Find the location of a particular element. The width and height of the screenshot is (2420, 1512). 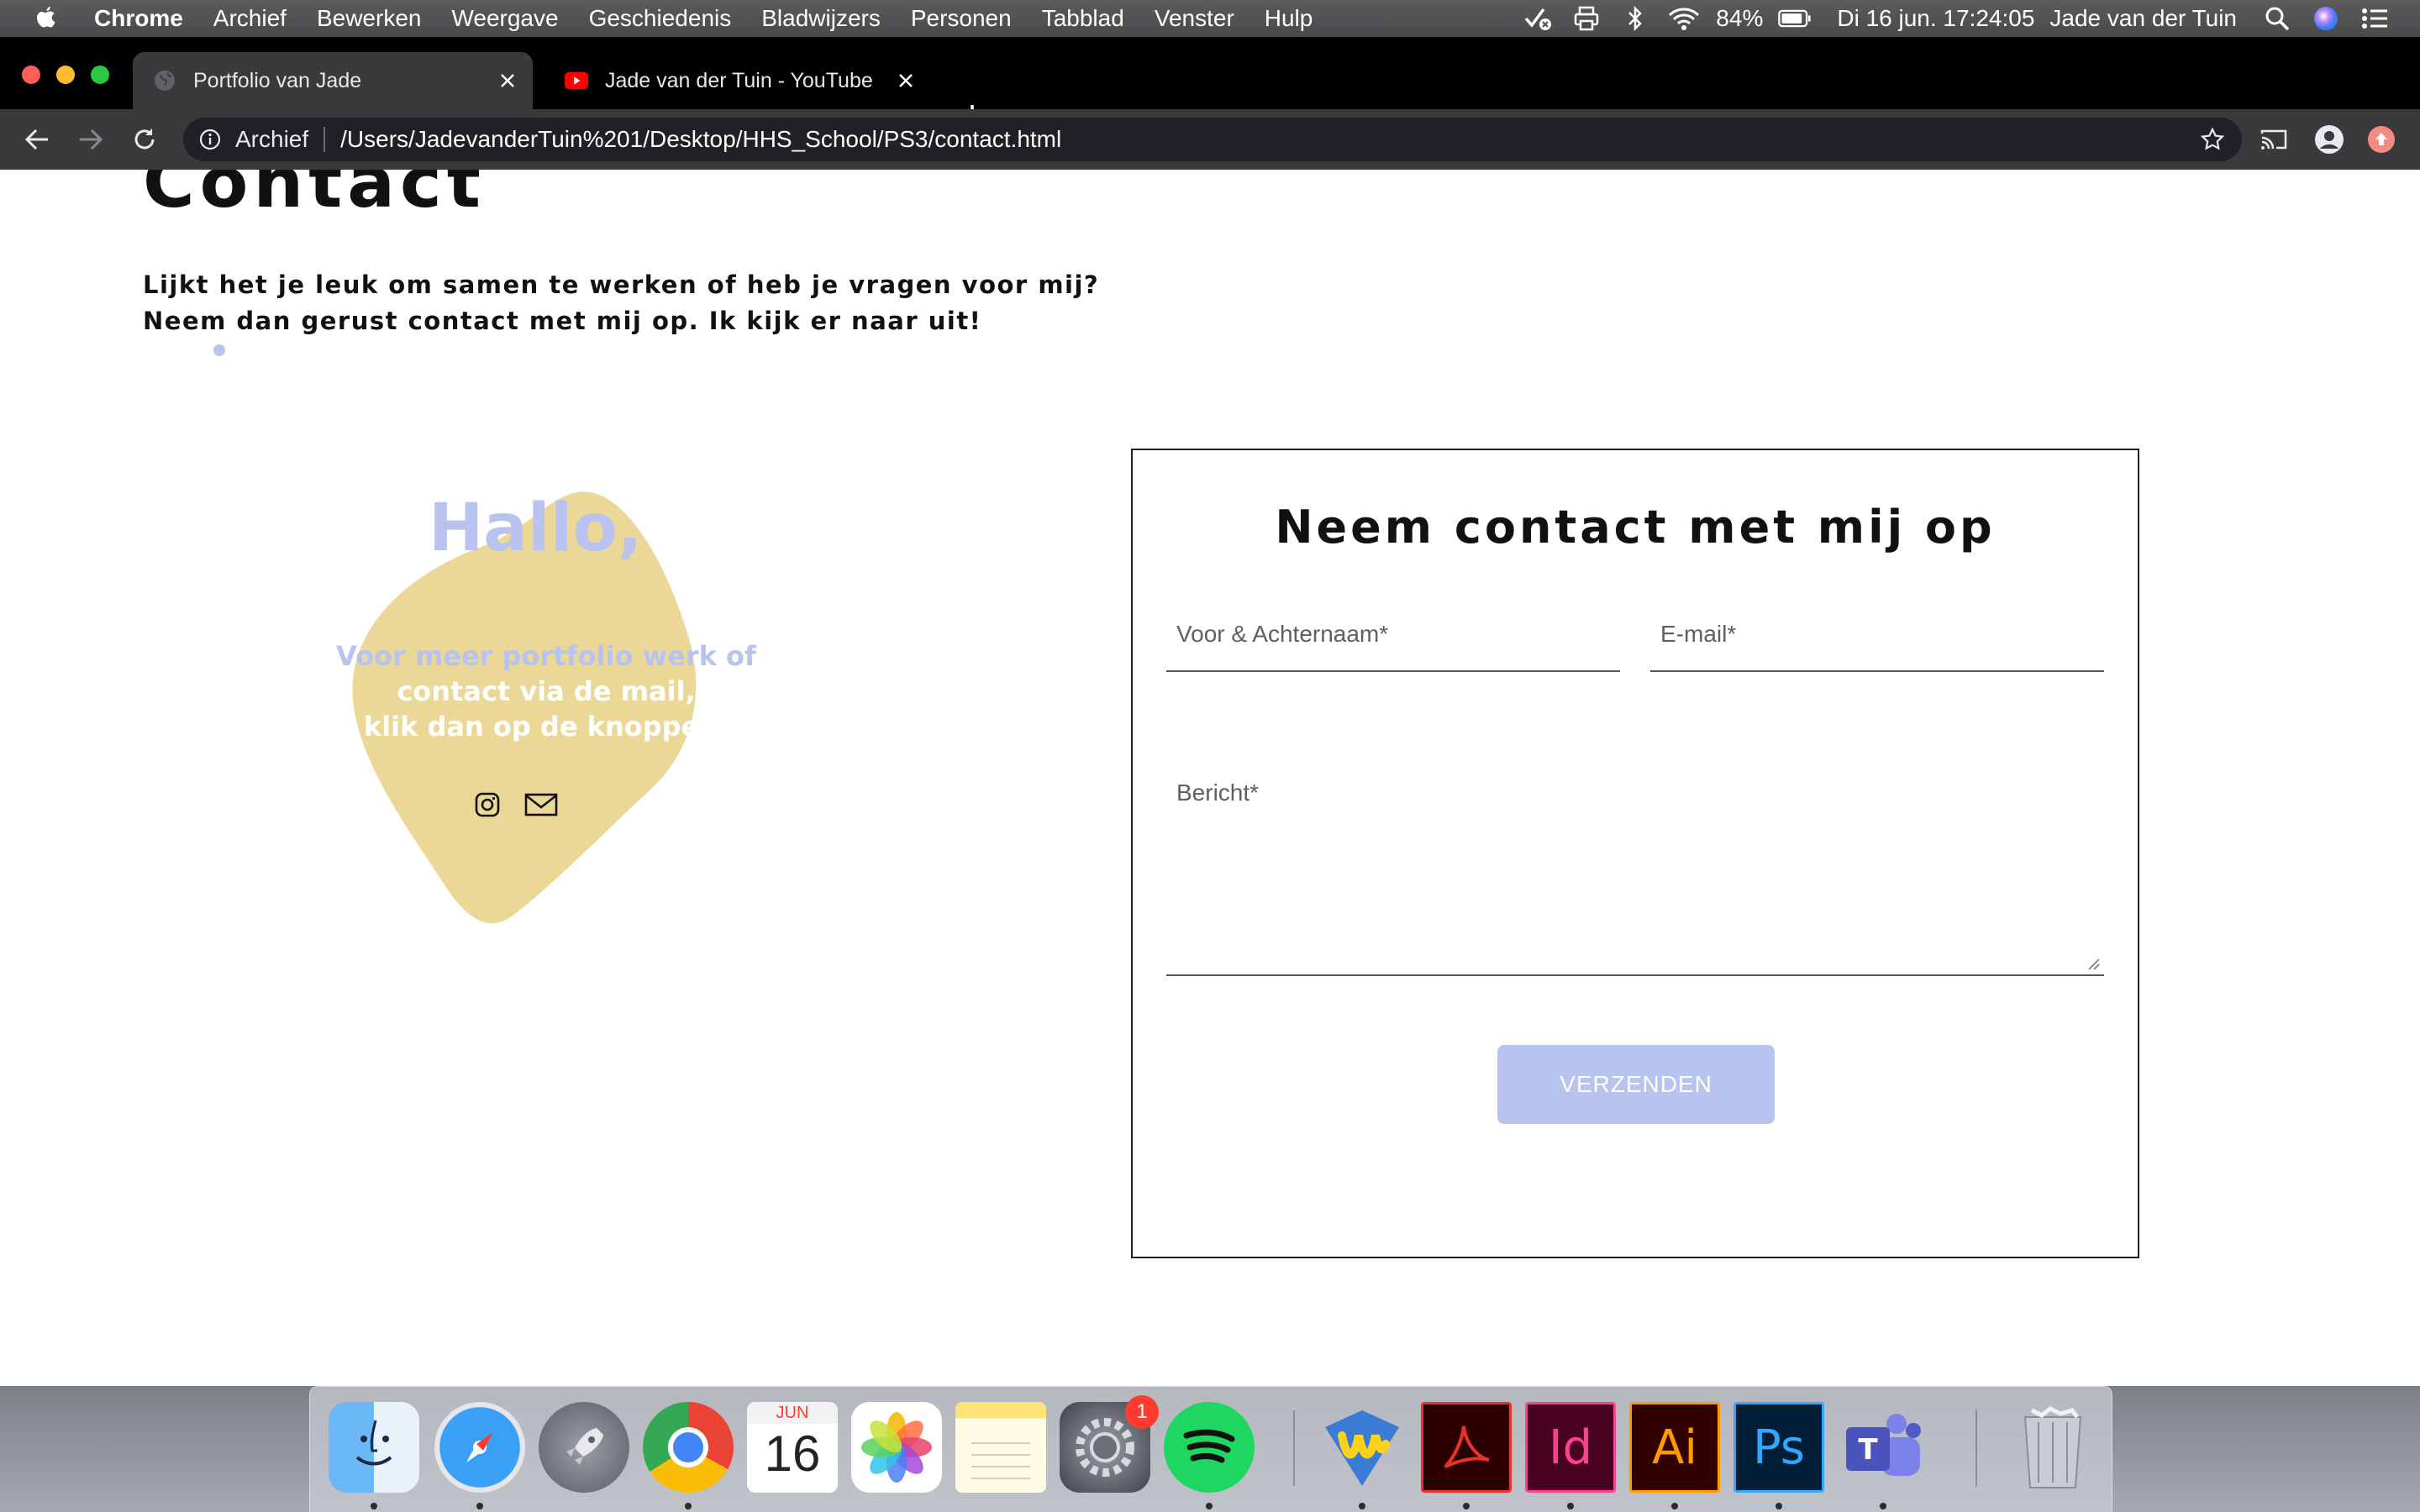

indesign-label: Id is located at coordinates (1570, 1447).